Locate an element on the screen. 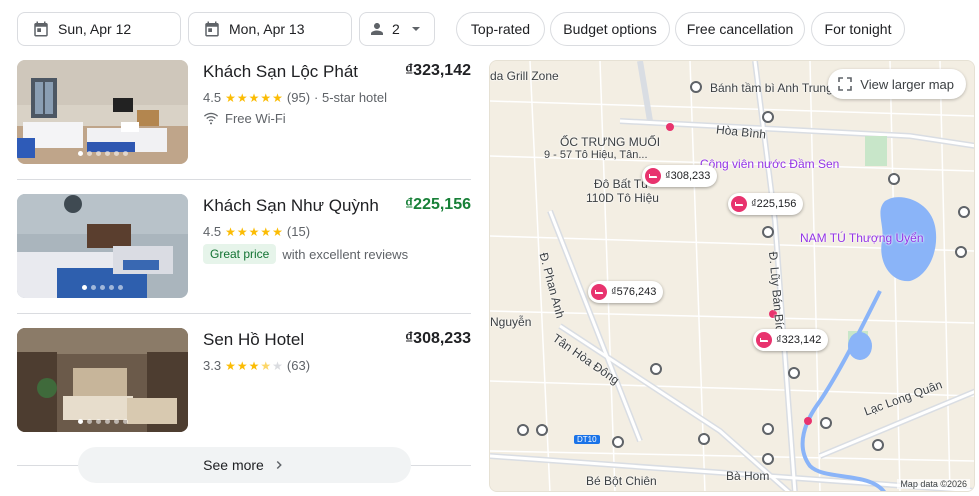  map-price-label: ₫323,142 is located at coordinates (799, 340).